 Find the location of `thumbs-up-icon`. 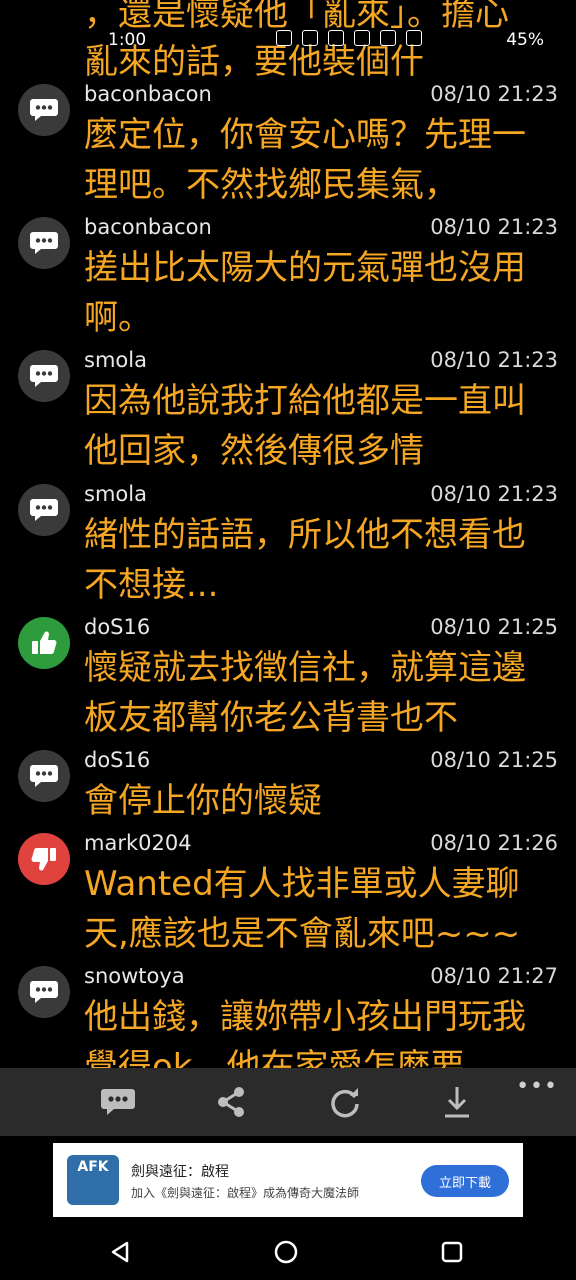

thumbs-up-icon is located at coordinates (44, 642).